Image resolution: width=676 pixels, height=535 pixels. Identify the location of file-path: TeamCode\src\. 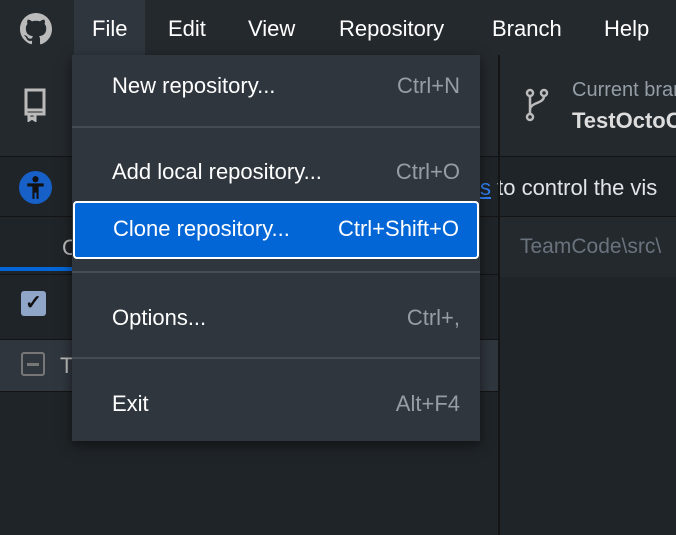
(591, 246).